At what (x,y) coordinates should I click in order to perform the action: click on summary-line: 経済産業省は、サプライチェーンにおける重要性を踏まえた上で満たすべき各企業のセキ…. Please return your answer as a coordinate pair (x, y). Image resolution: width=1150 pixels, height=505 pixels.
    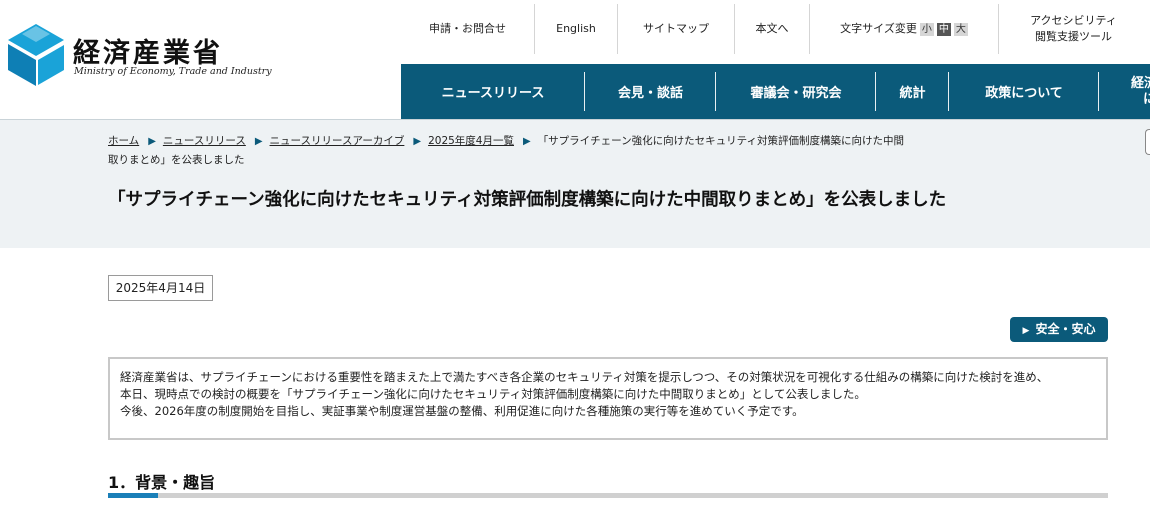
    Looking at the image, I should click on (584, 377).